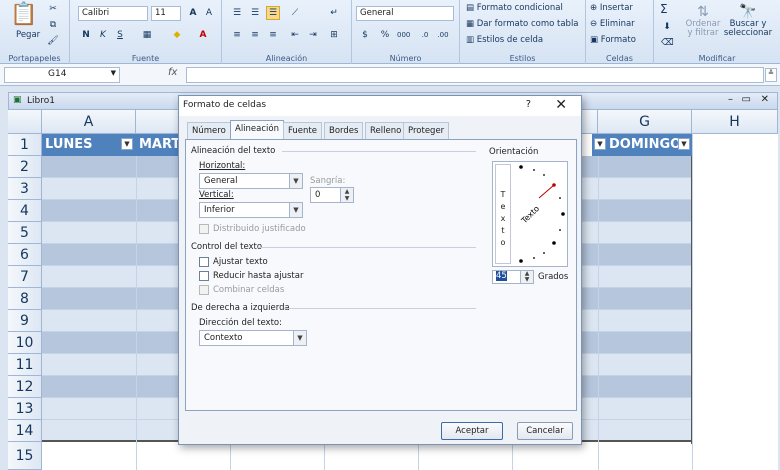  What do you see at coordinates (611, 8) in the screenshot?
I see `insert-button: ⊕ Insertar` at bounding box center [611, 8].